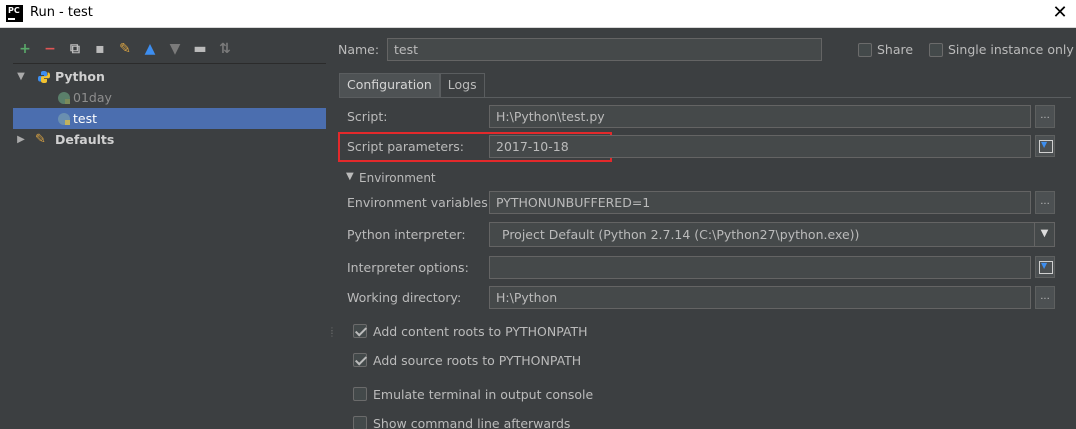 This screenshot has width=1076, height=429. Describe the element at coordinates (25, 49) in the screenshot. I see `add-icon: +` at that location.